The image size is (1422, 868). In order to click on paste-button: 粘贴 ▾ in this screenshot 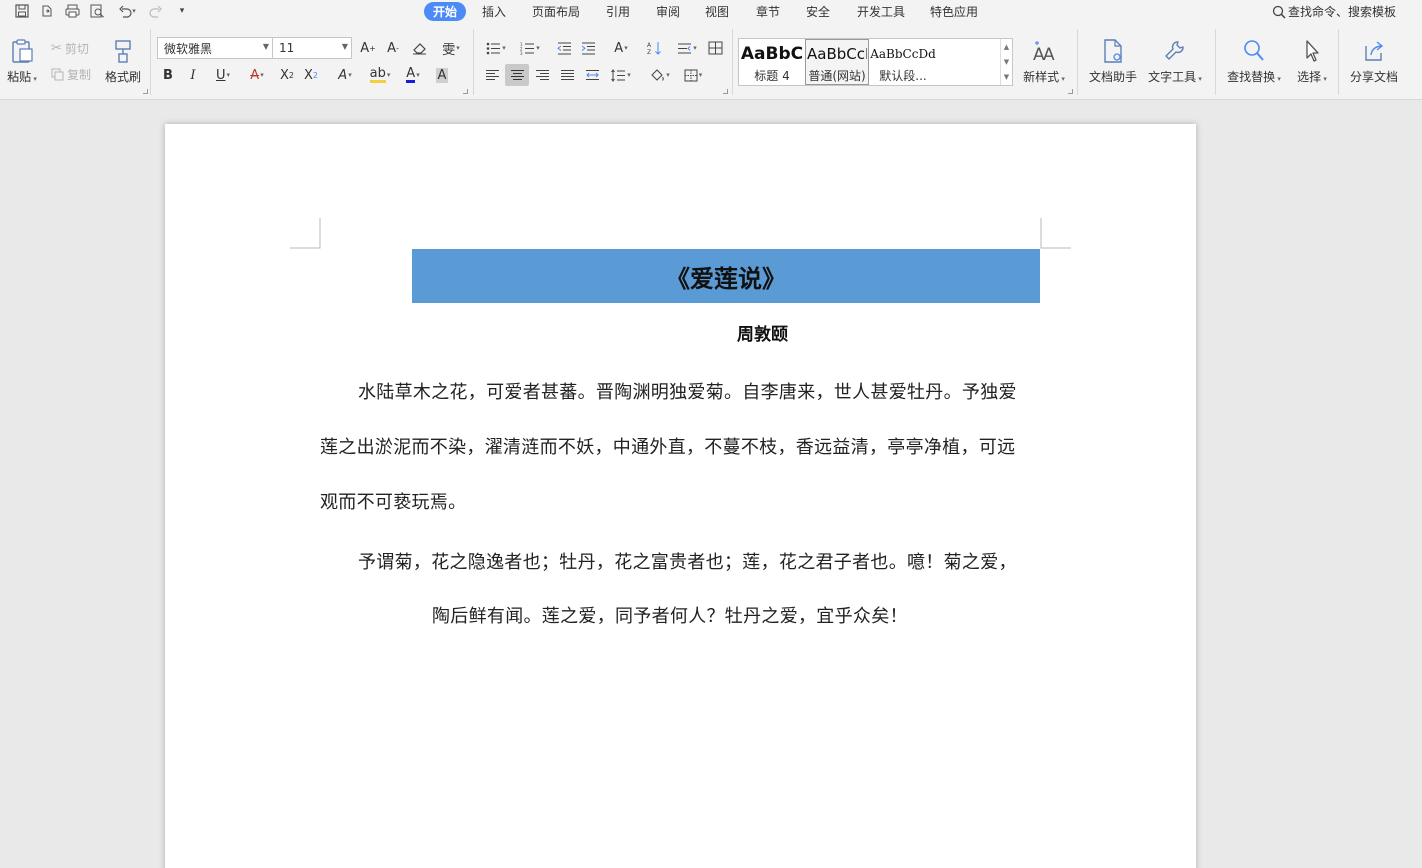, I will do `click(22, 61)`.